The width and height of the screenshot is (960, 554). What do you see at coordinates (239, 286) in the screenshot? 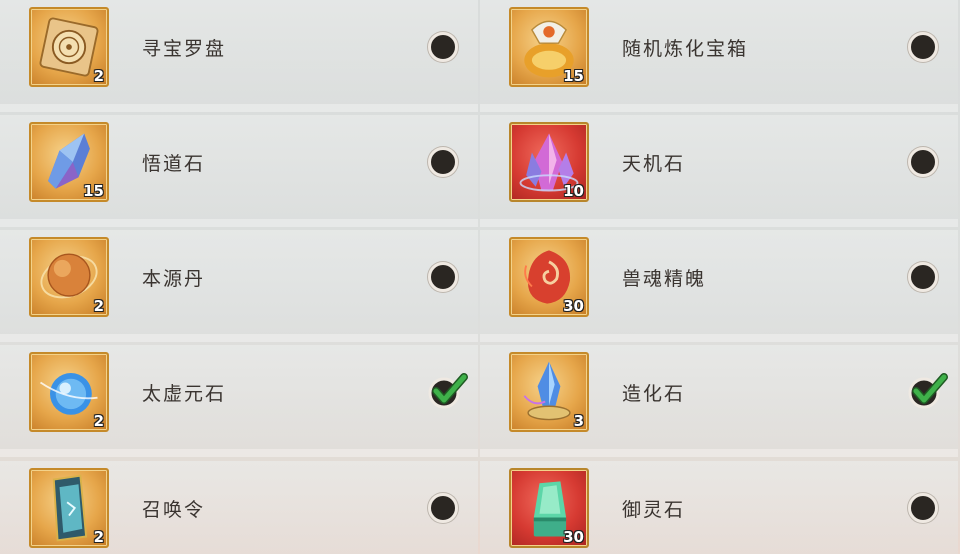
I see `item-row: 2 本源丹` at bounding box center [239, 286].